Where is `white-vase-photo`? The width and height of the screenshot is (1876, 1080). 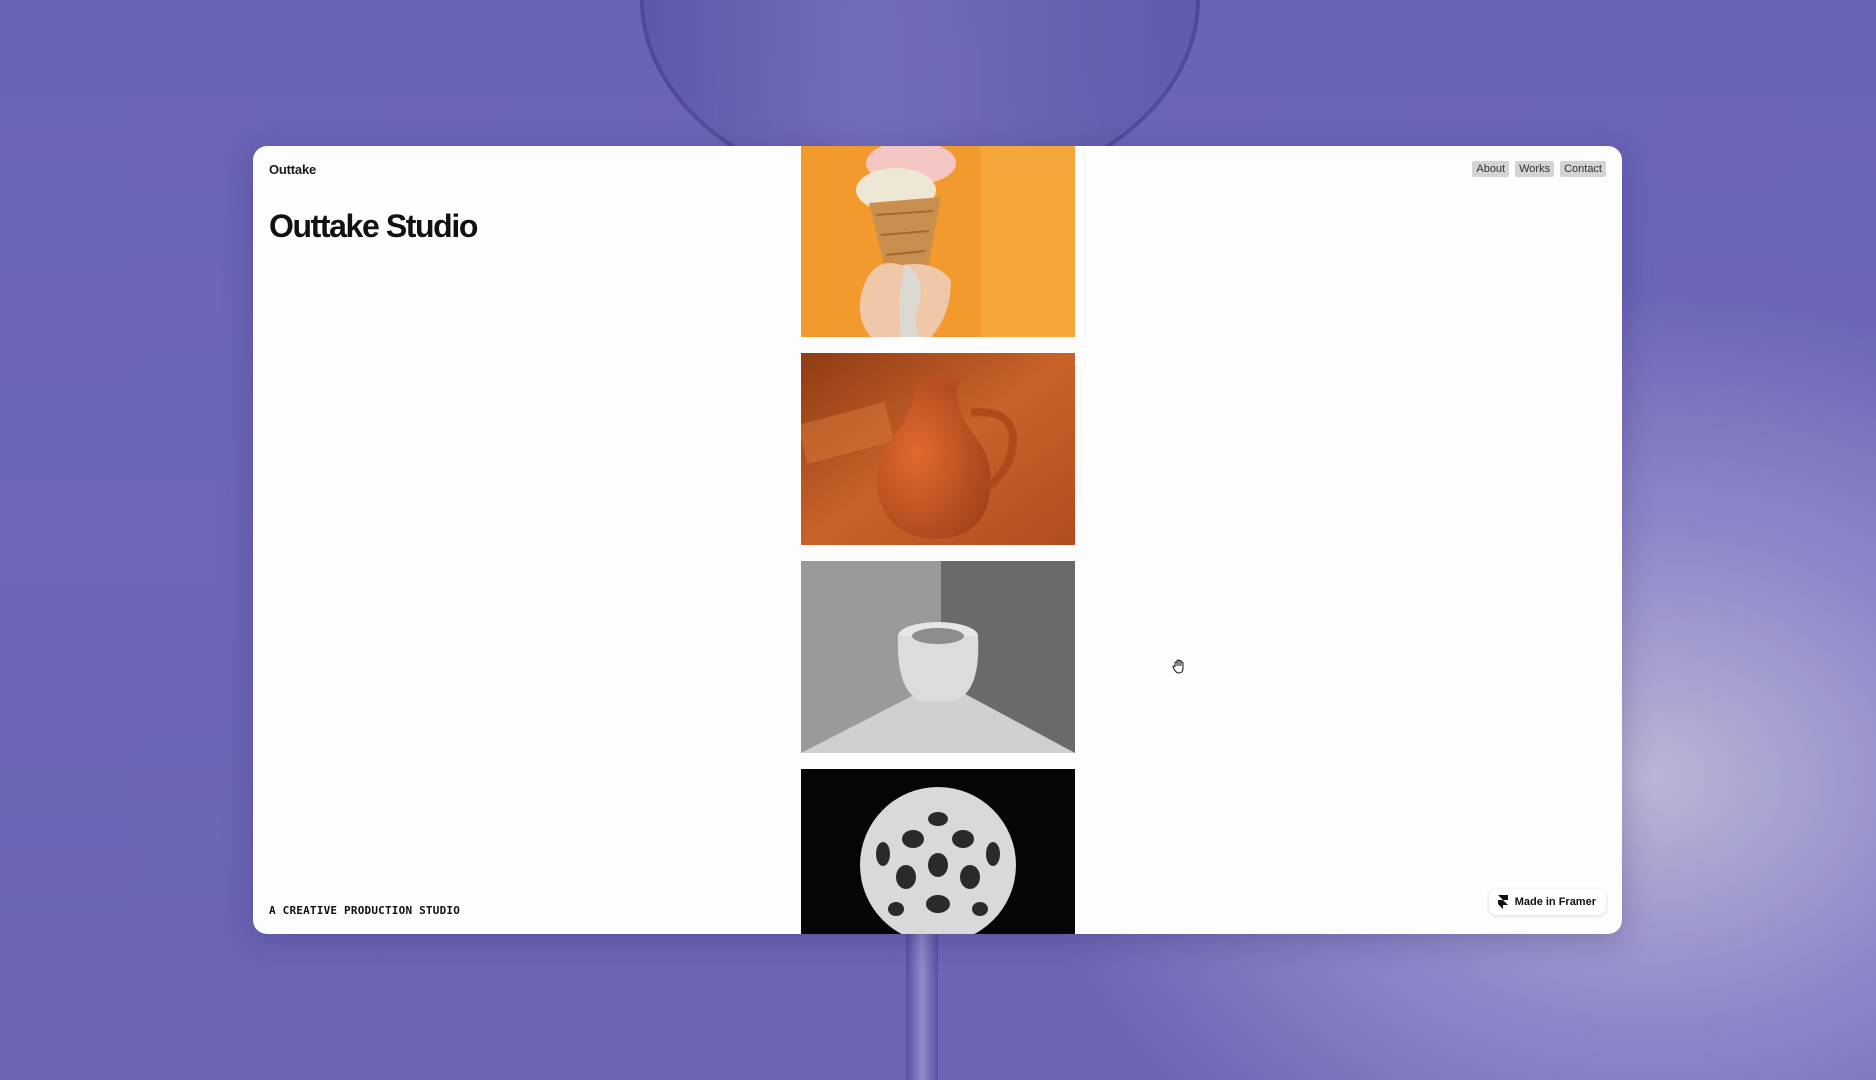
white-vase-photo is located at coordinates (938, 657).